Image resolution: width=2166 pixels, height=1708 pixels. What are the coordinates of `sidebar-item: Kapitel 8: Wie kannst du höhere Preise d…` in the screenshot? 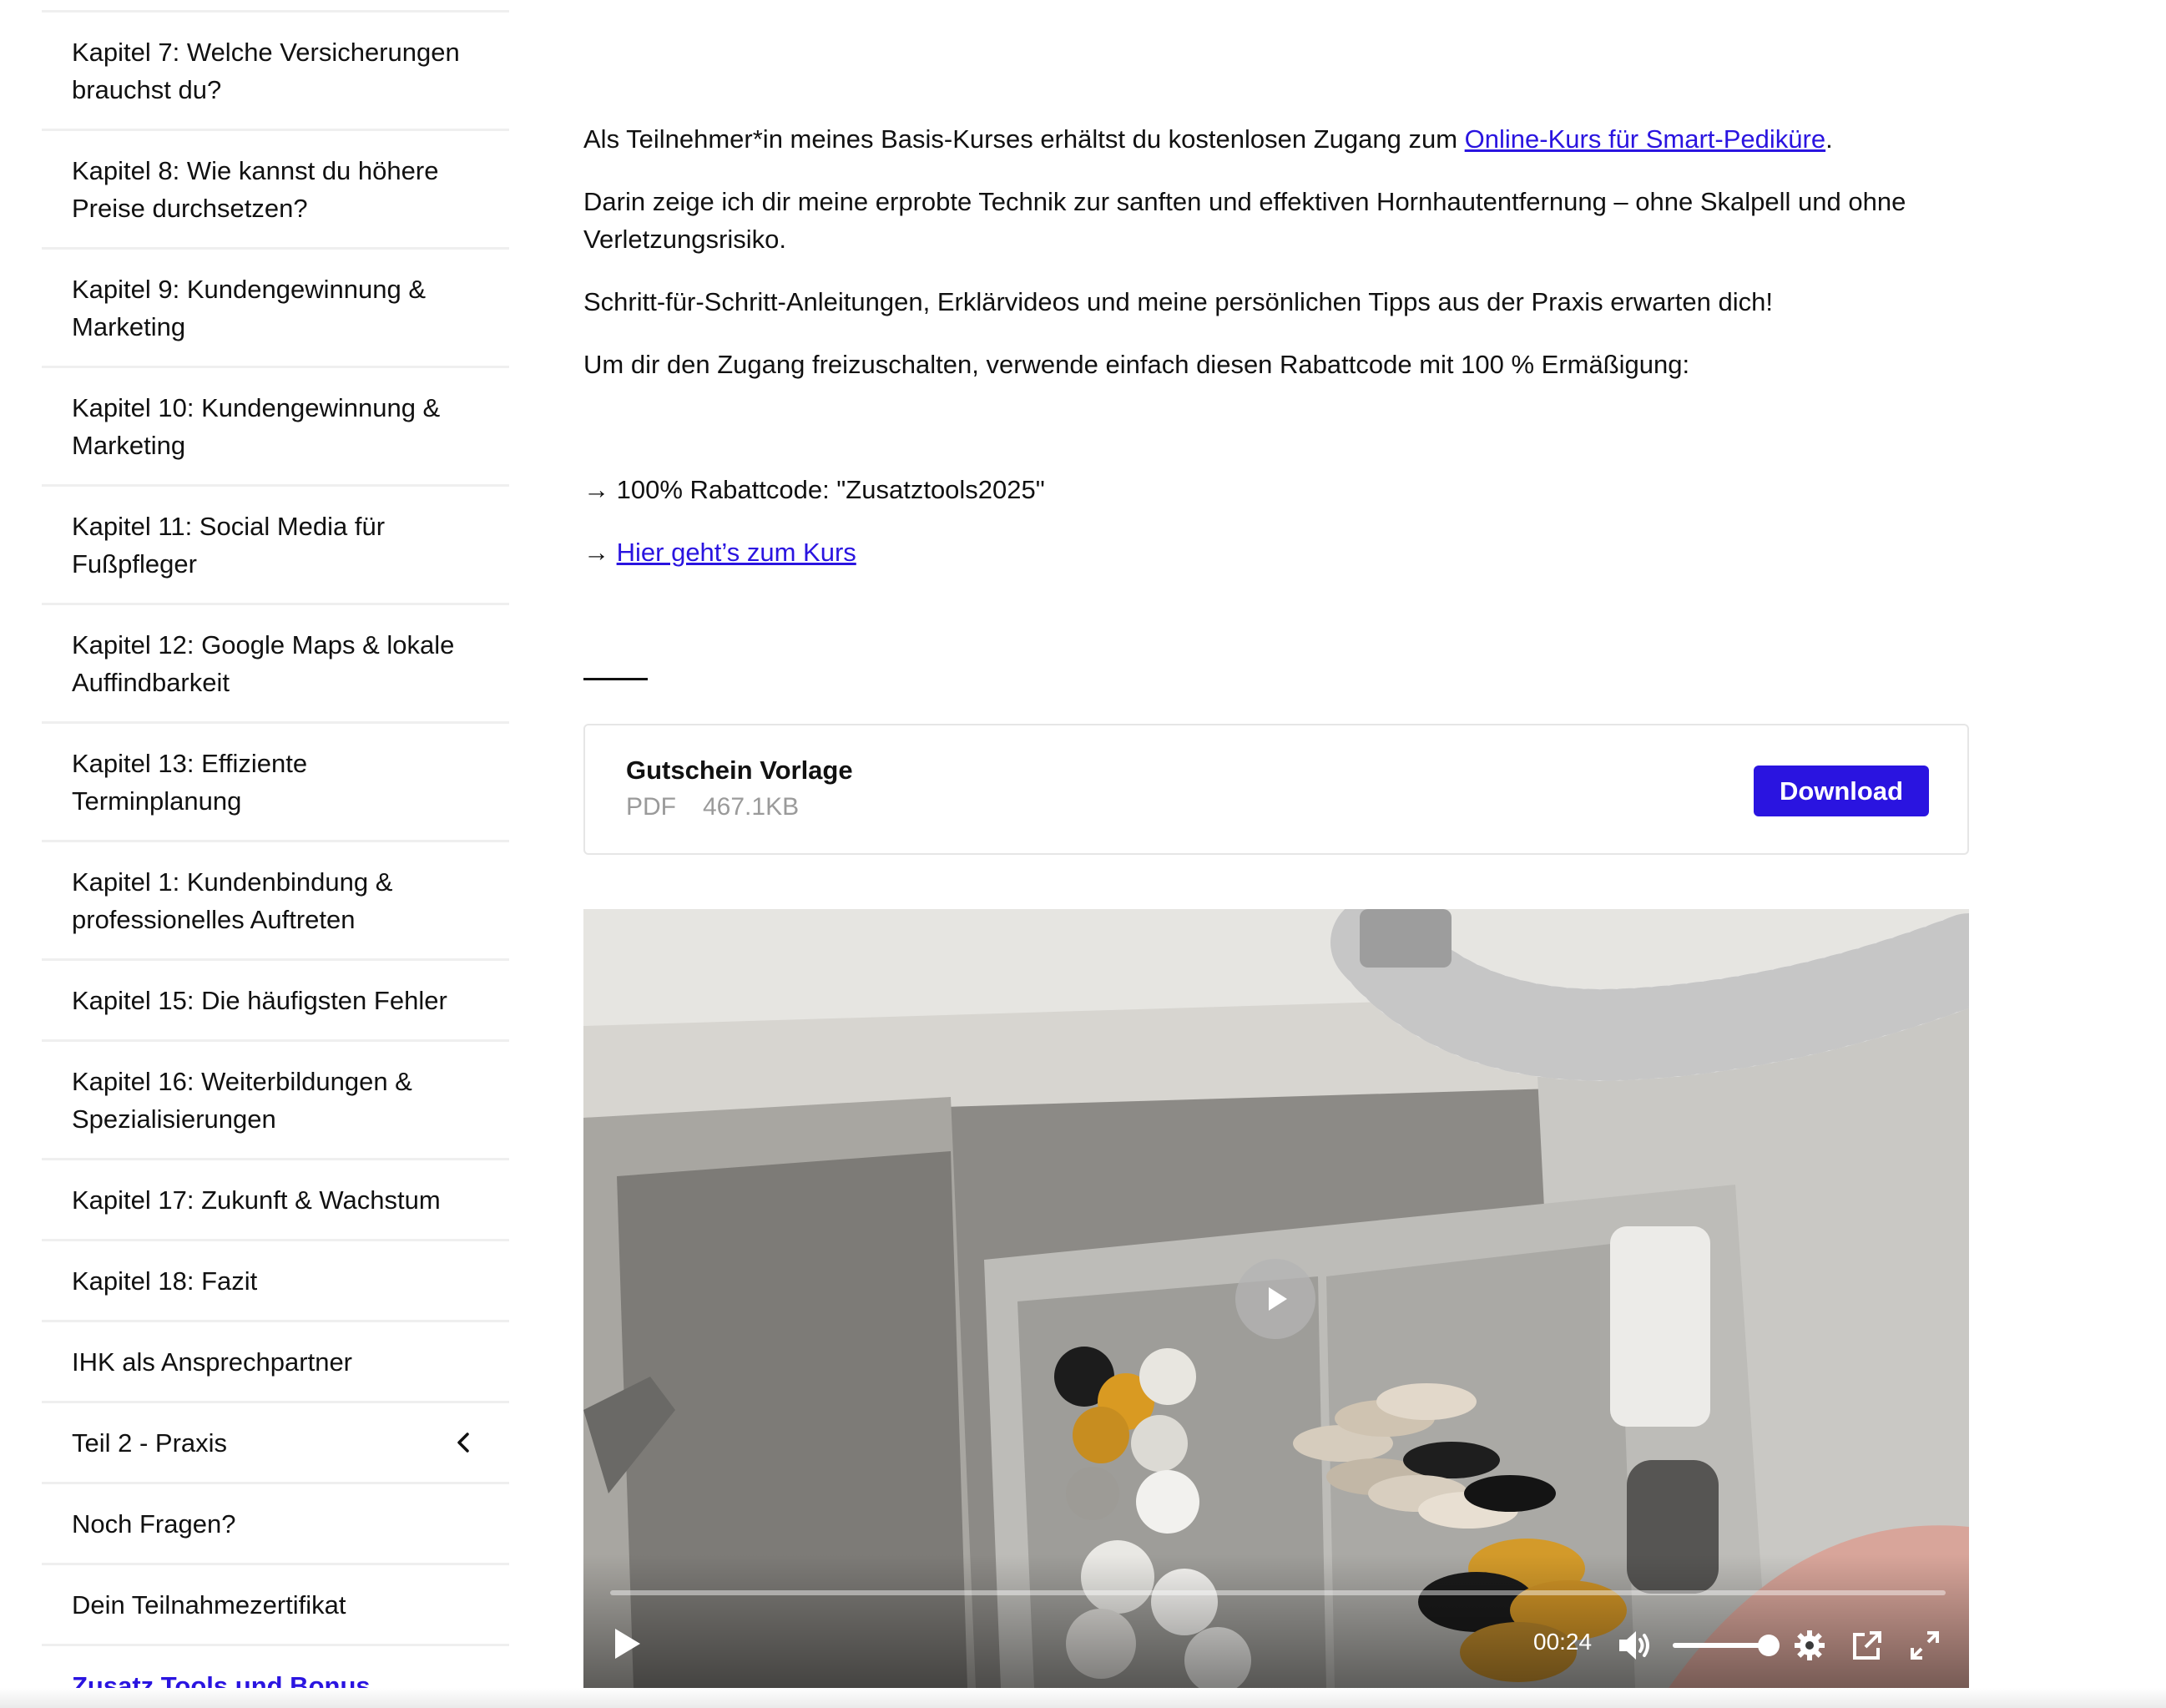 It's located at (275, 191).